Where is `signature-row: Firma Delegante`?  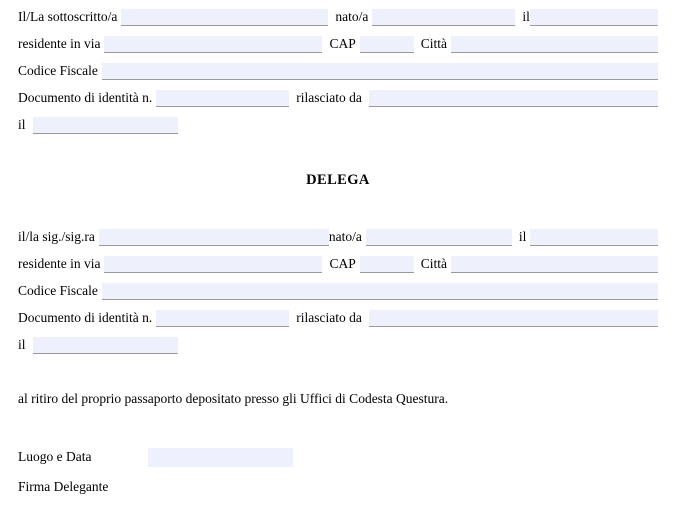 signature-row: Firma Delegante is located at coordinates (63, 487).